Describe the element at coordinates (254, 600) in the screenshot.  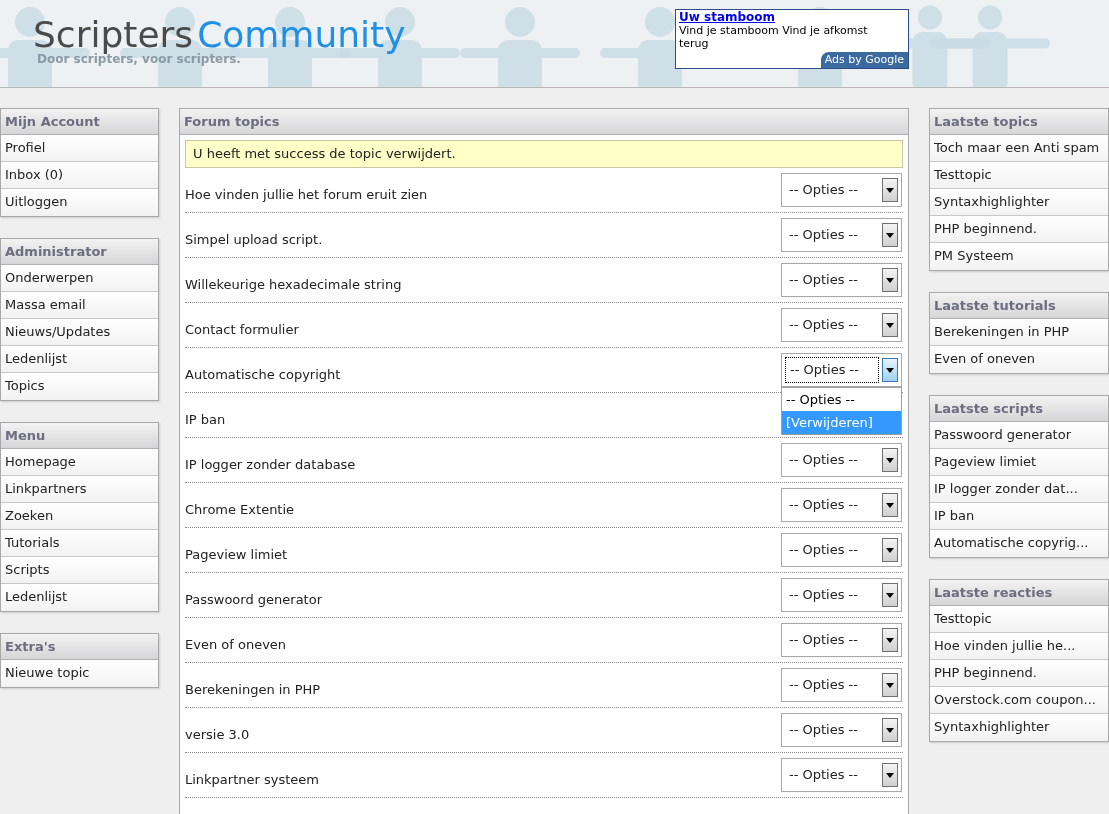
I see `topic-title: Passwoord generator` at that location.